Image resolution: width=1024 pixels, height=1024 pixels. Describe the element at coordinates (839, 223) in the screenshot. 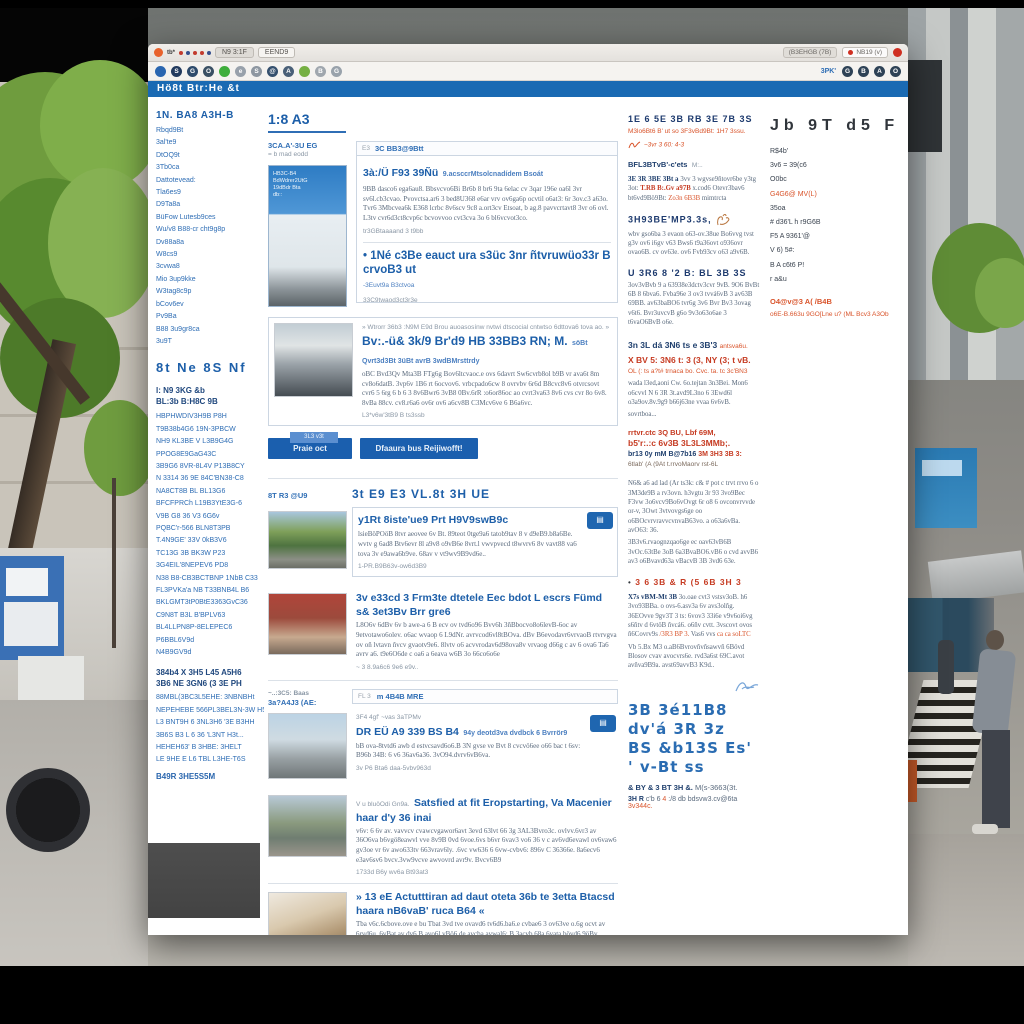

I see `index-link: # d36'L h r9G6B` at that location.